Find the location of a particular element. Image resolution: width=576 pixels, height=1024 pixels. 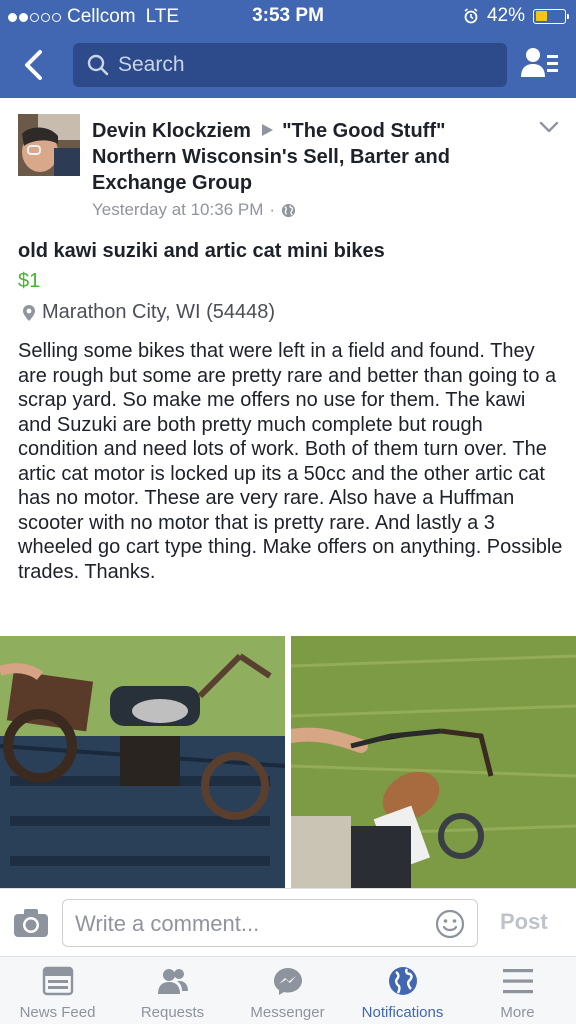

author-name: Devin Klockziem is located at coordinates (171, 131).